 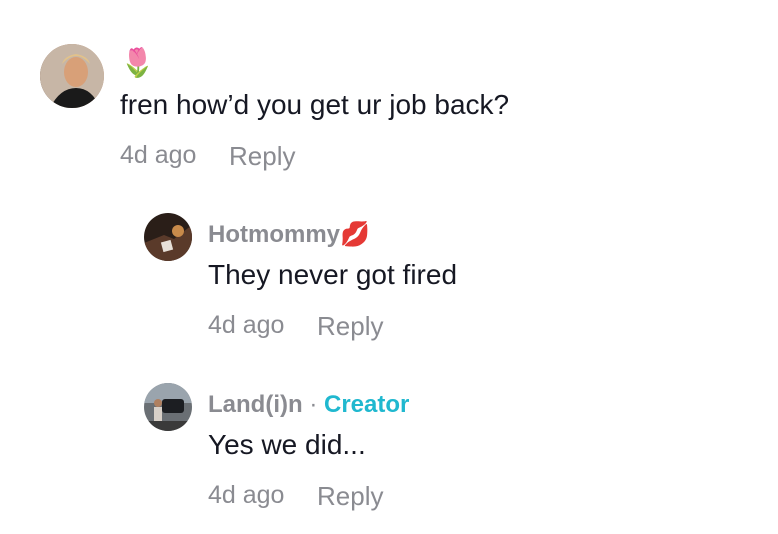 I want to click on username-text: Land(i)n, so click(x=255, y=404).